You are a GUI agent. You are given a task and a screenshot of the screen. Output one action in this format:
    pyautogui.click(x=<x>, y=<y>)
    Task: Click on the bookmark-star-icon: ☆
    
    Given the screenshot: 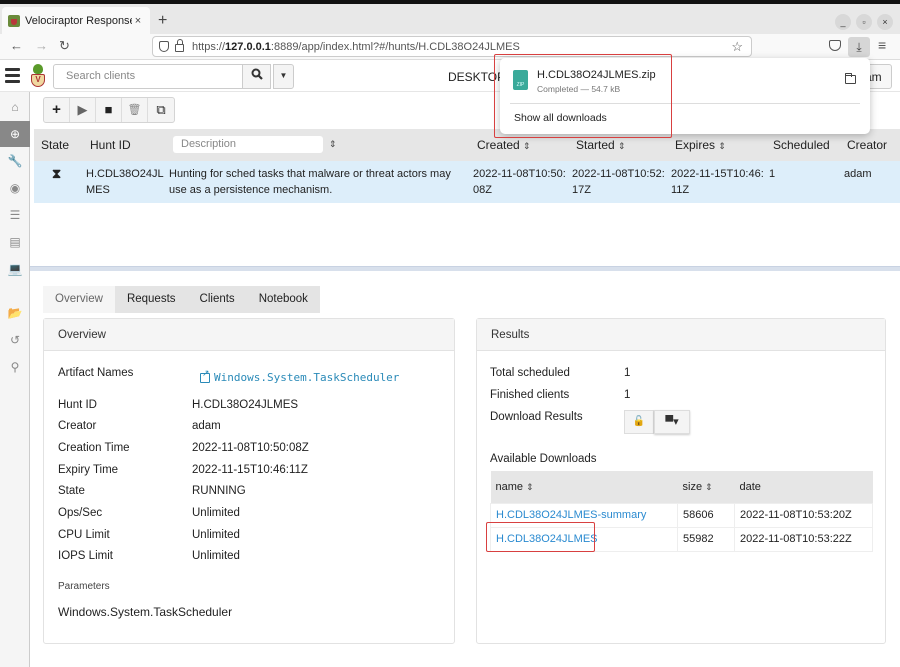 What is the action you would take?
    pyautogui.click(x=737, y=47)
    